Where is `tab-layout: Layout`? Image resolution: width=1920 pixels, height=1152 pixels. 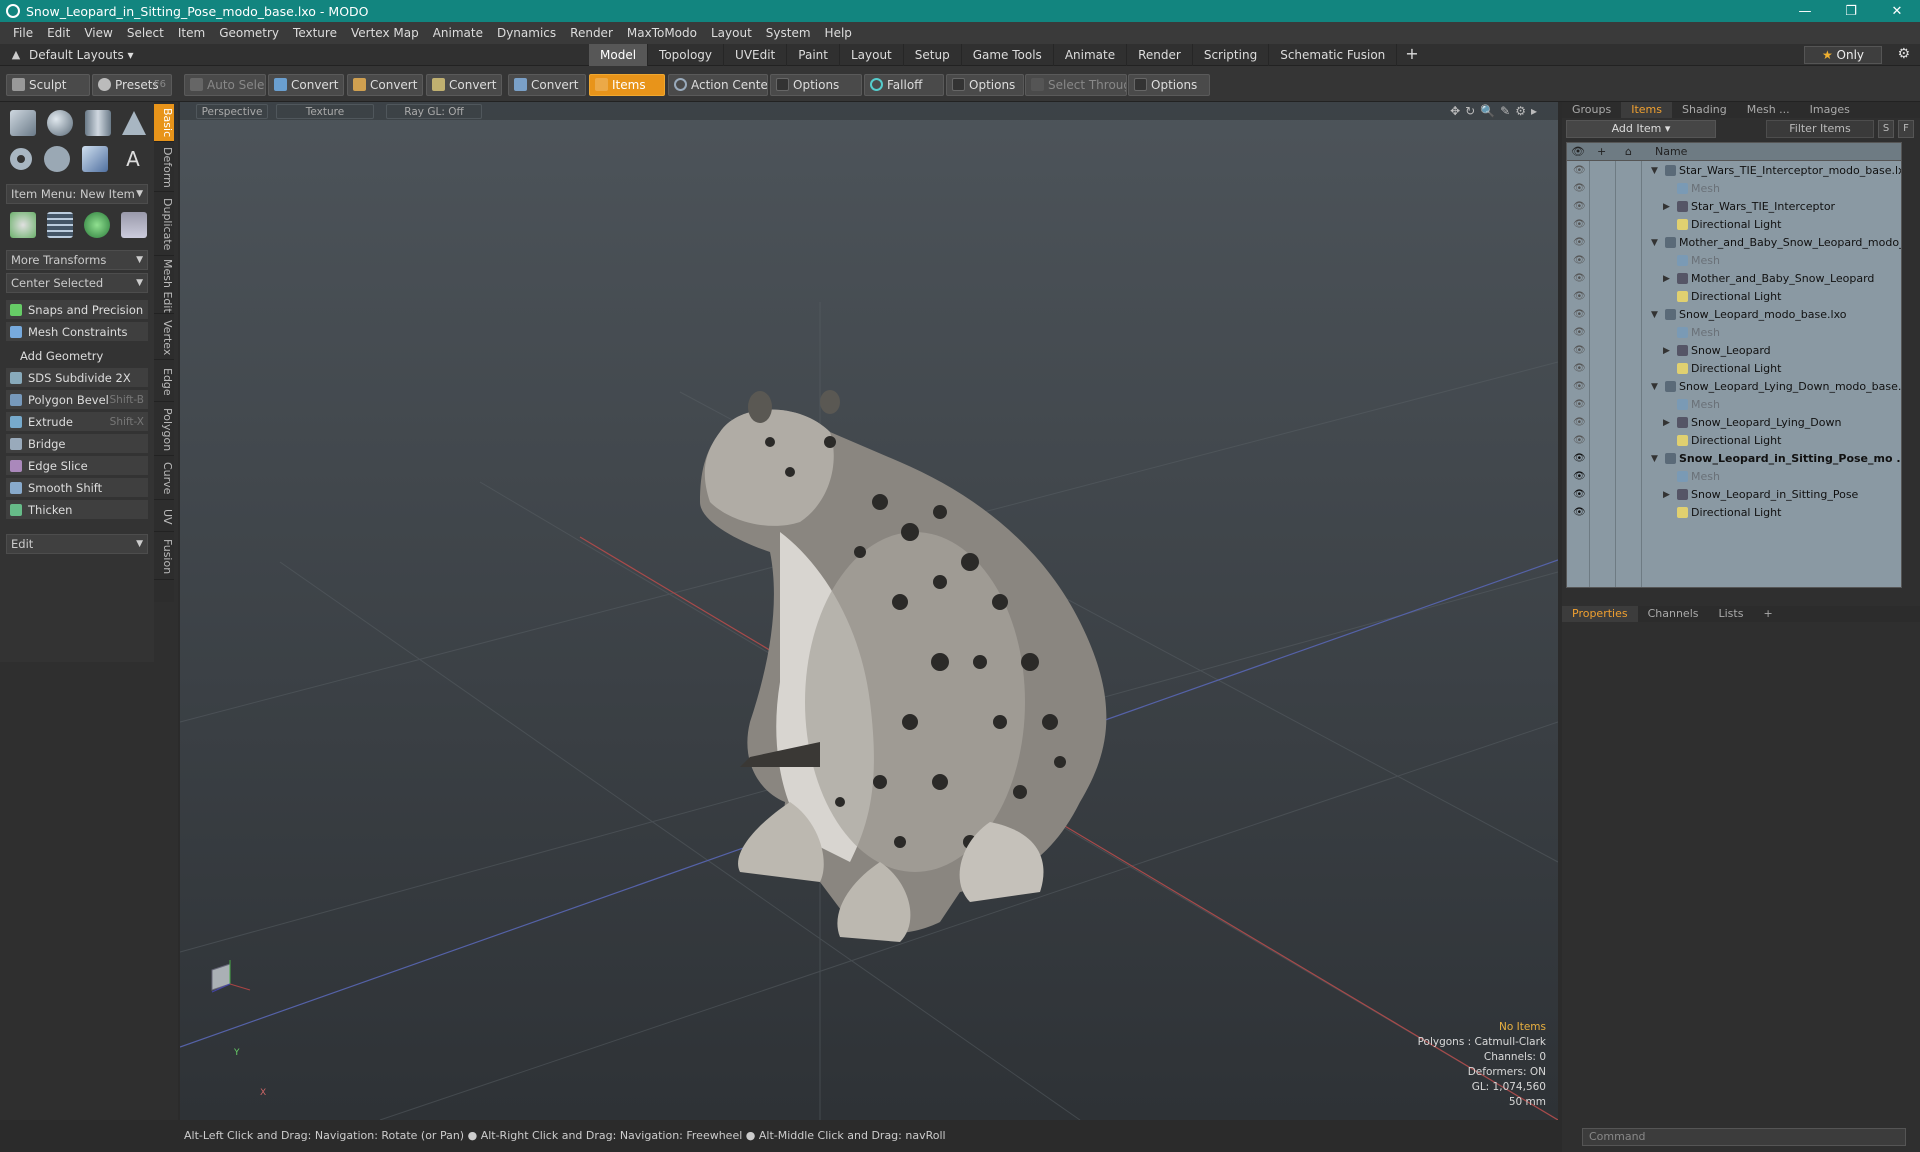
tab-layout: Layout is located at coordinates (872, 54).